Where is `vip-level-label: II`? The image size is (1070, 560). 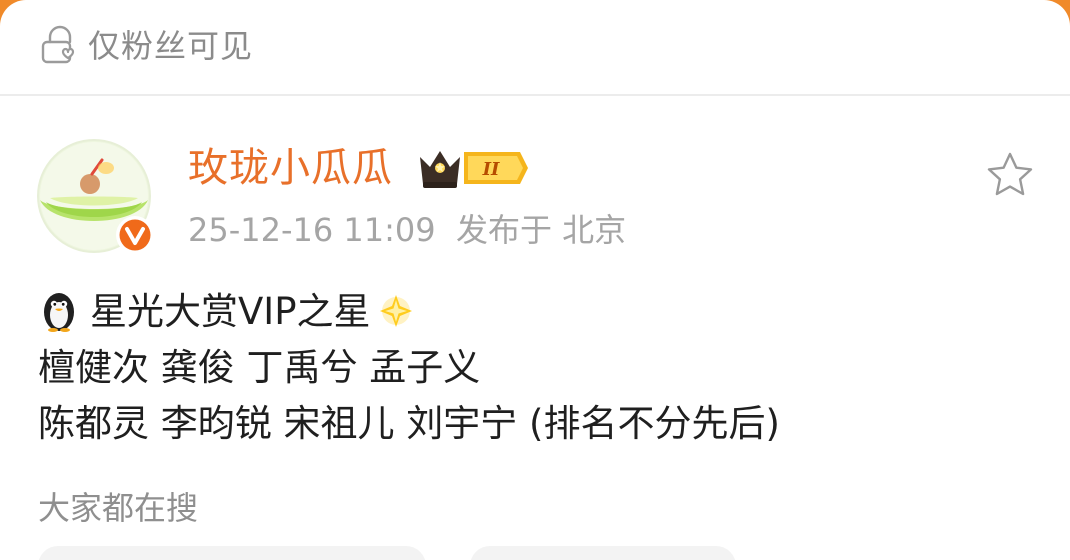 vip-level-label: II is located at coordinates (491, 169).